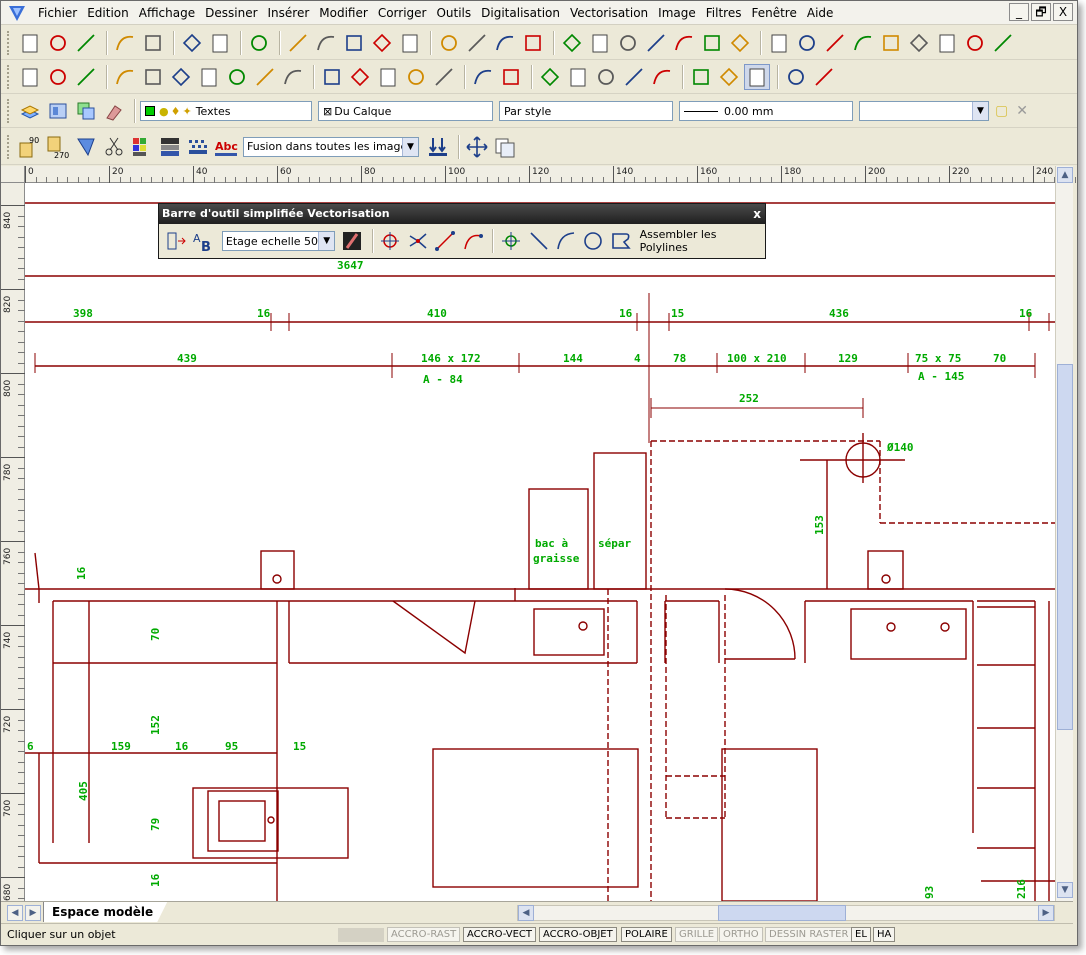 The image size is (1086, 955). Describe the element at coordinates (809, 934) in the screenshot. I see `status-mode-dessin-raster: DESSIN RASTER` at that location.